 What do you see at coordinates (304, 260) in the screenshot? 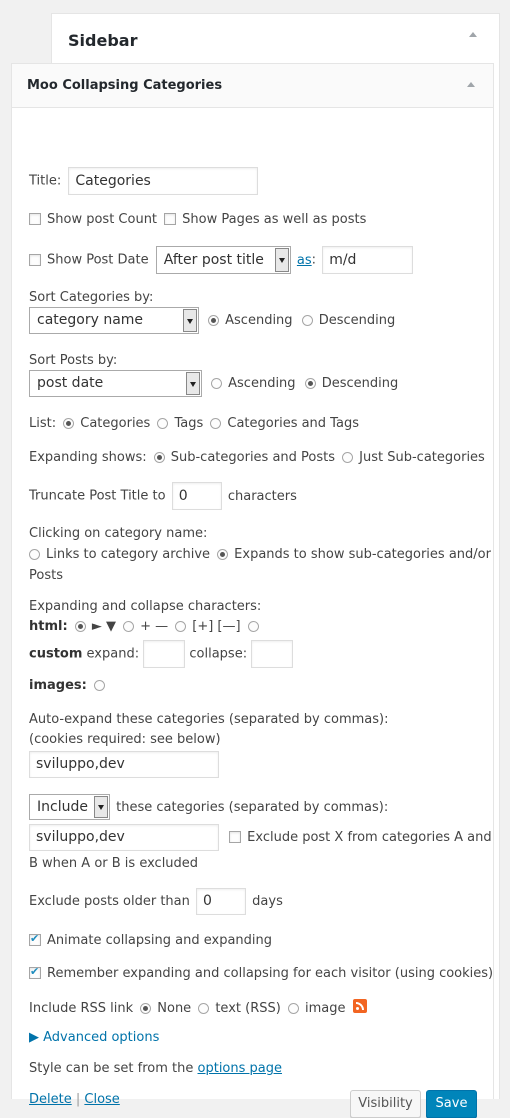
I see `as-link: as` at bounding box center [304, 260].